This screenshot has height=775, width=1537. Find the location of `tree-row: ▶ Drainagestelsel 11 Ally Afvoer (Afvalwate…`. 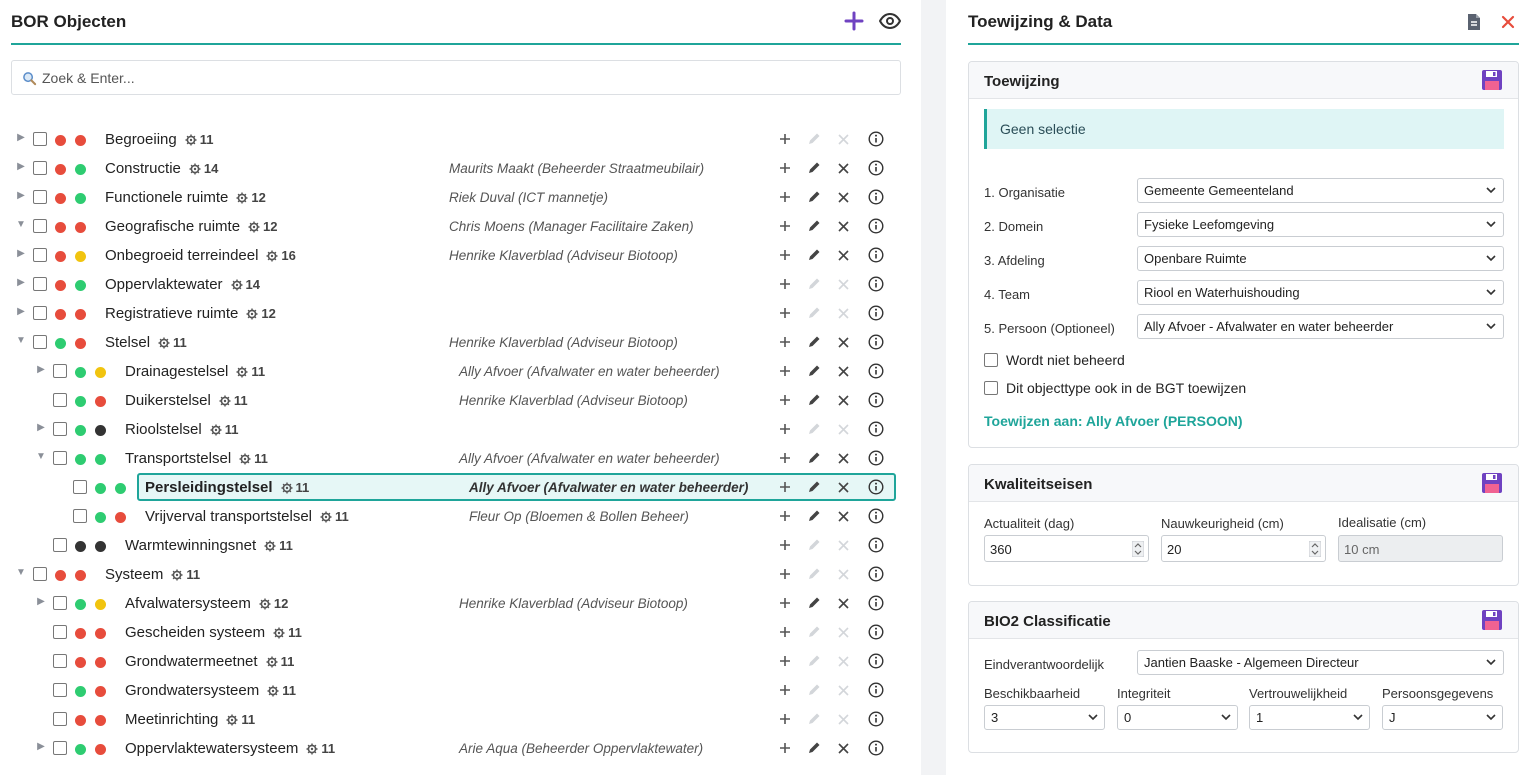

tree-row: ▶ Drainagestelsel 11 Ally Afvoer (Afvalwate… is located at coordinates (460, 371).